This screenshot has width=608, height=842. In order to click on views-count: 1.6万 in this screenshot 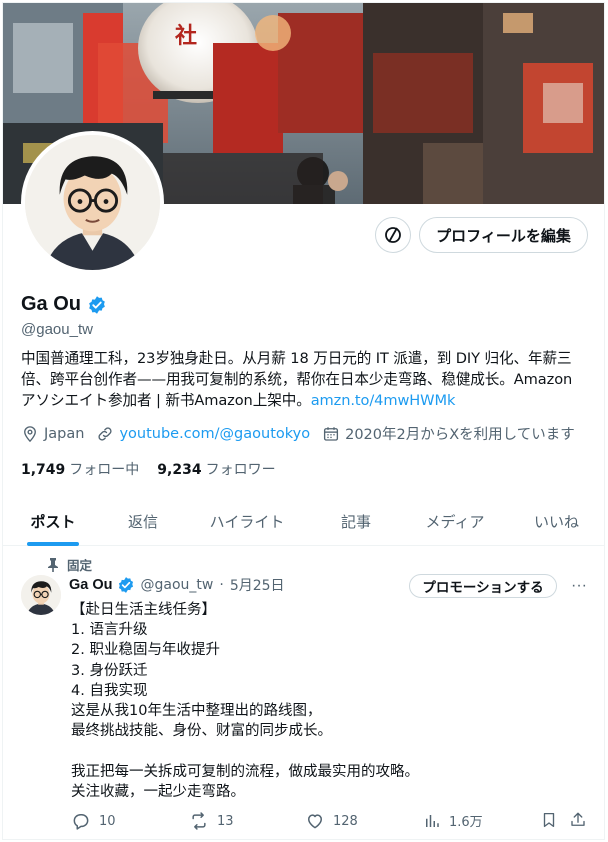, I will do `click(466, 822)`.